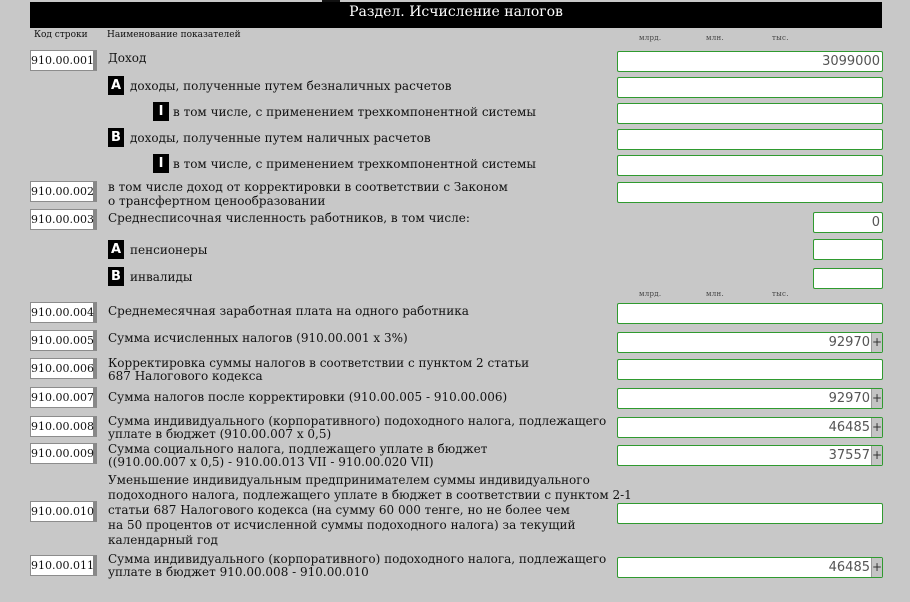  I want to click on row-label-transfer-pricing-line2: о трансфертном ценообразовании, so click(217, 201).